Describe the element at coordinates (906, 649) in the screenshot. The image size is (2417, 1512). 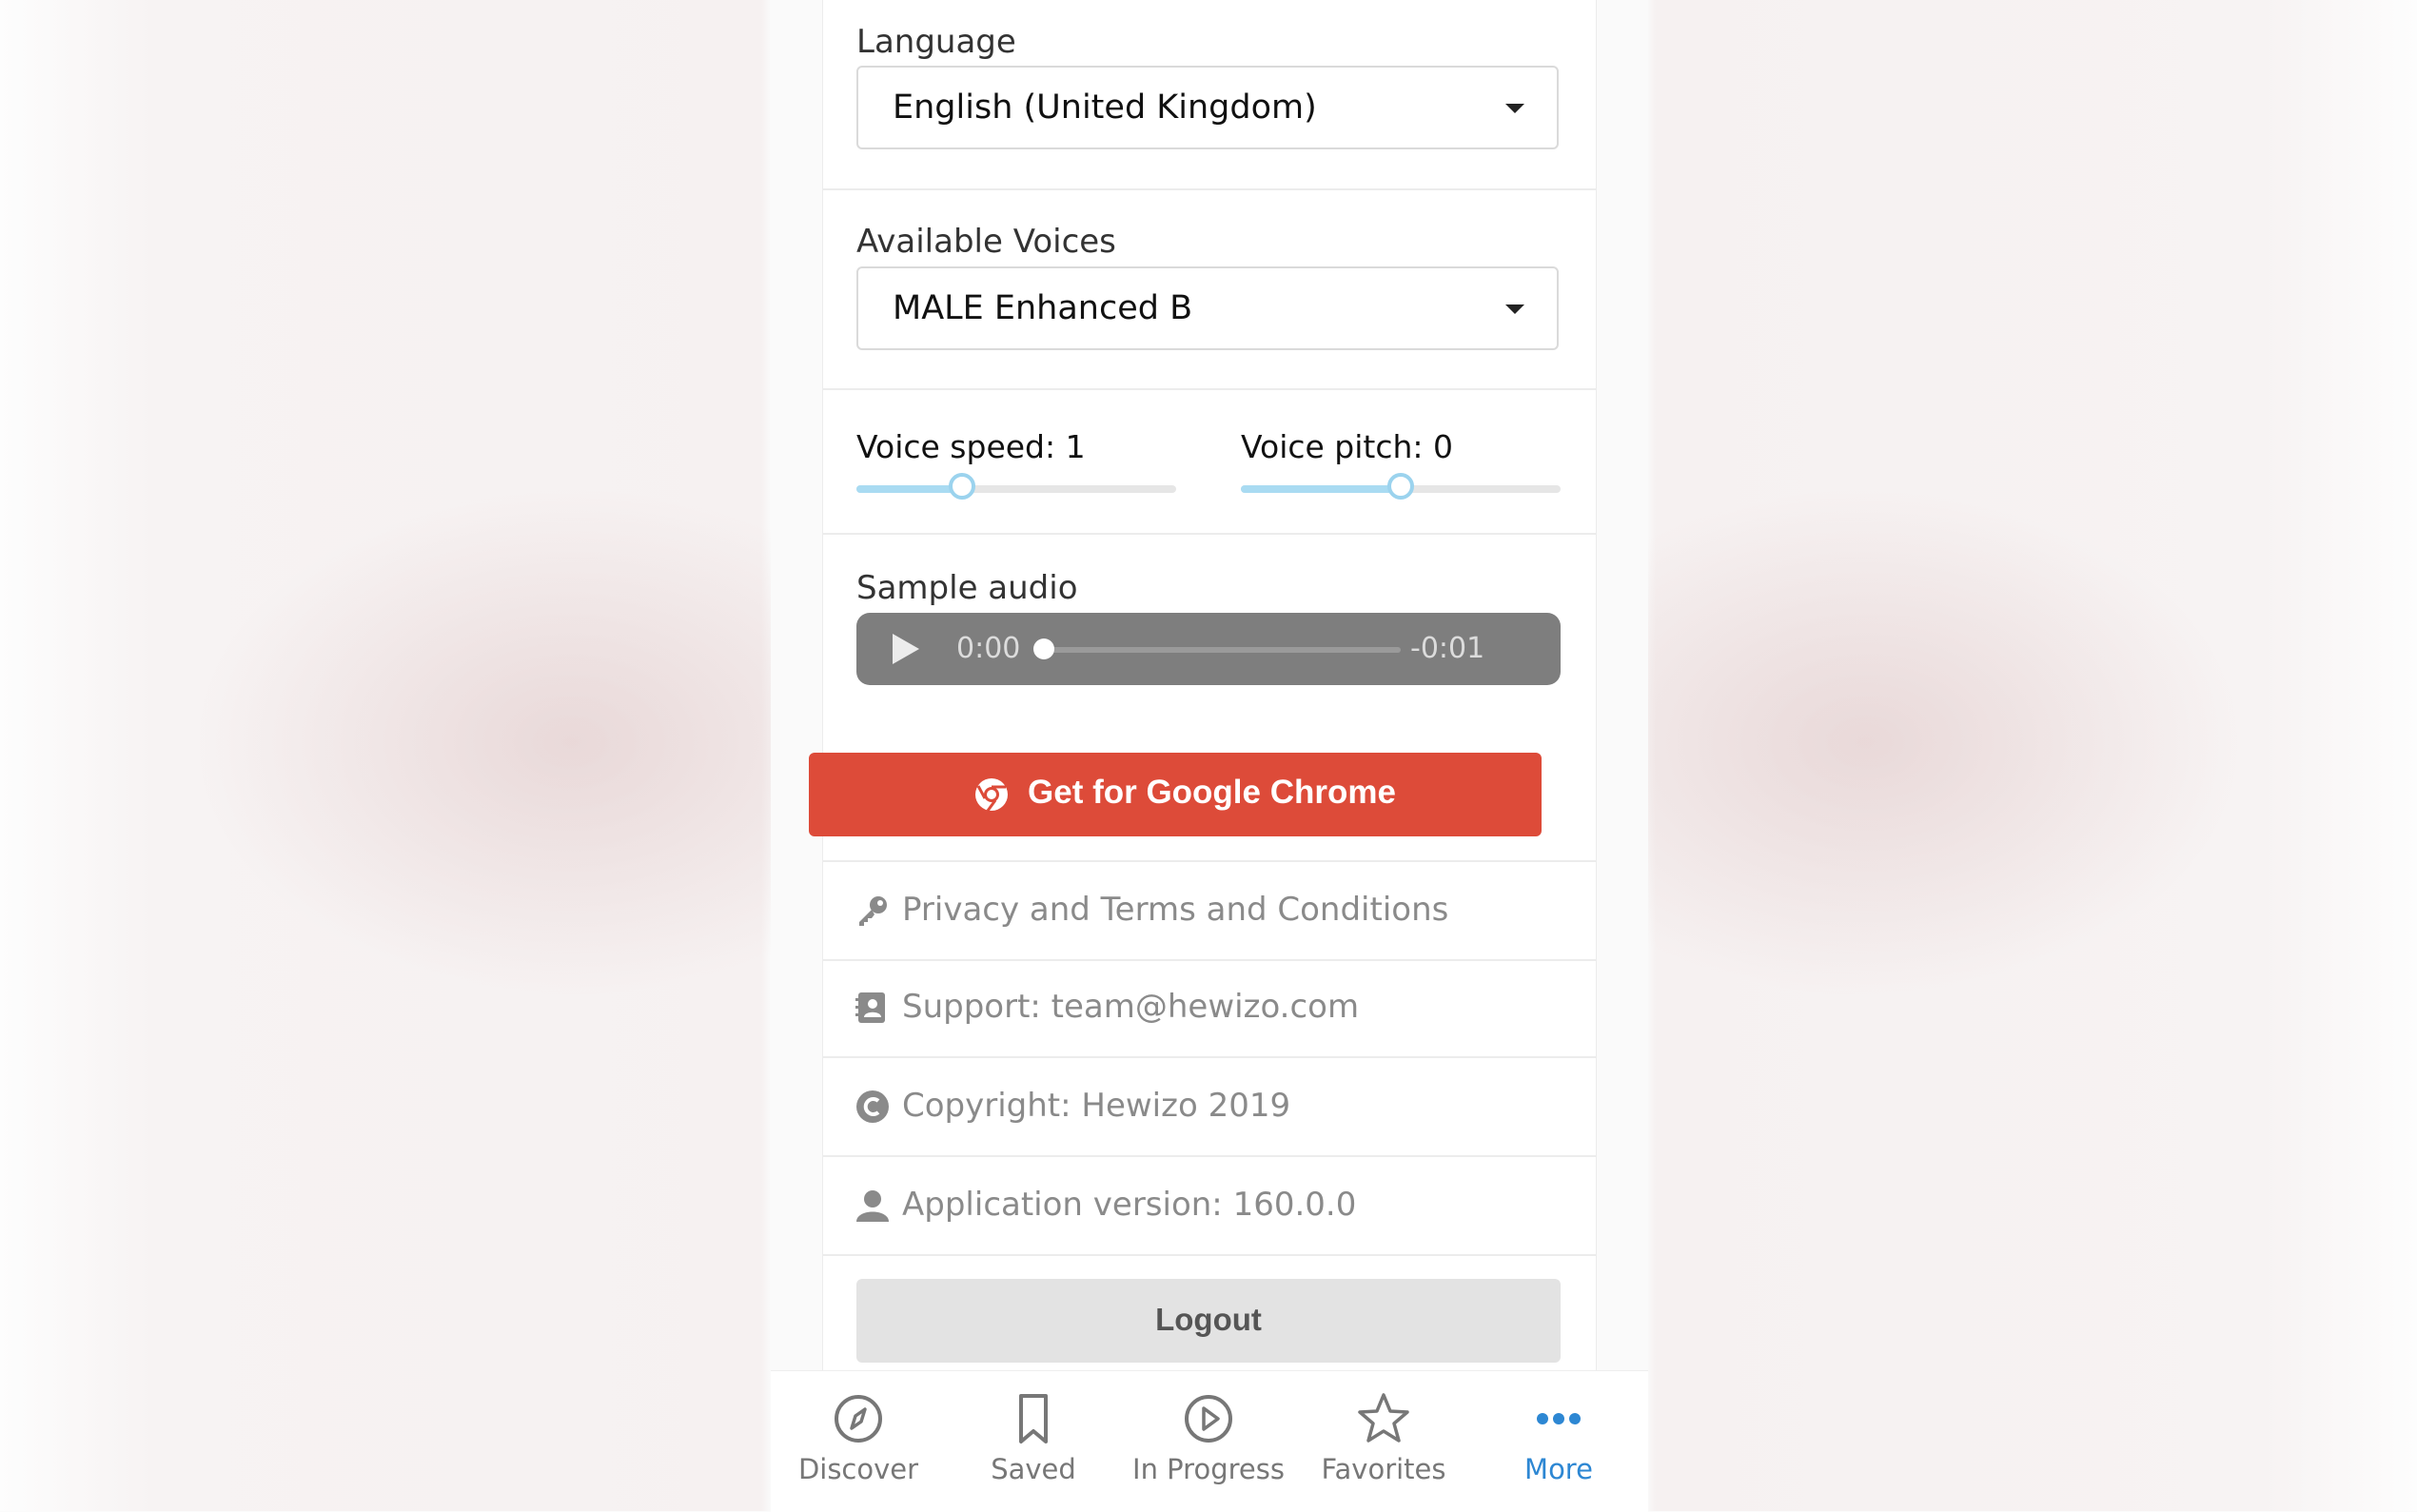
I see `play-icon` at that location.